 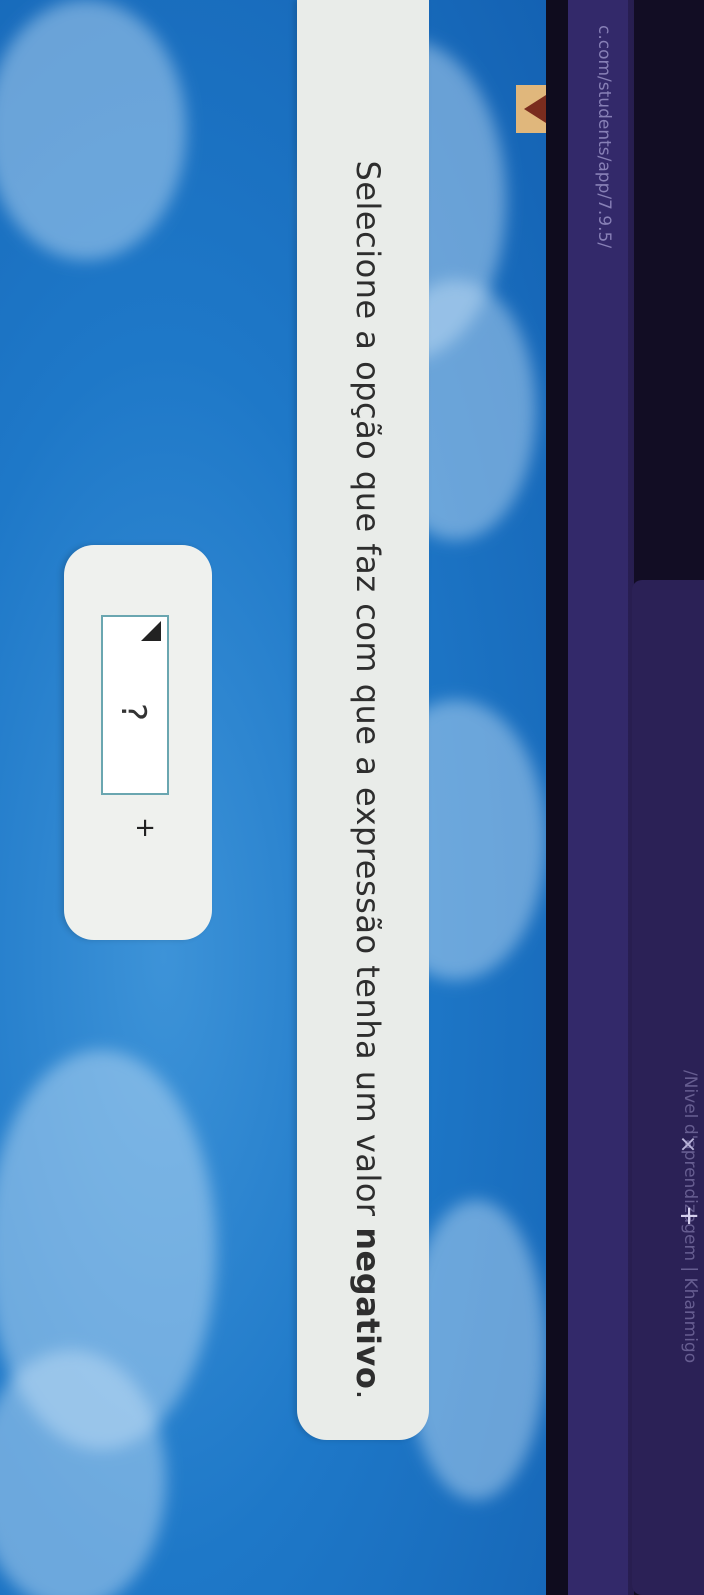 What do you see at coordinates (145, 828) in the screenshot?
I see `expression-operator: +` at bounding box center [145, 828].